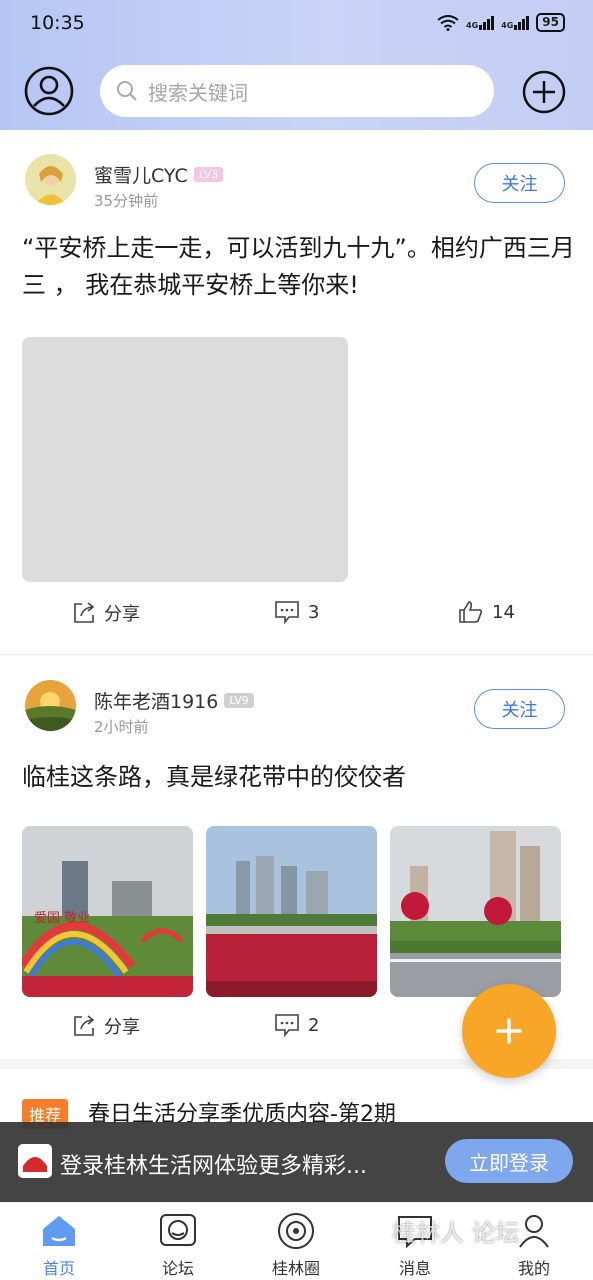 The width and height of the screenshot is (593, 1280). What do you see at coordinates (178, 1230) in the screenshot?
I see `forum-icon` at bounding box center [178, 1230].